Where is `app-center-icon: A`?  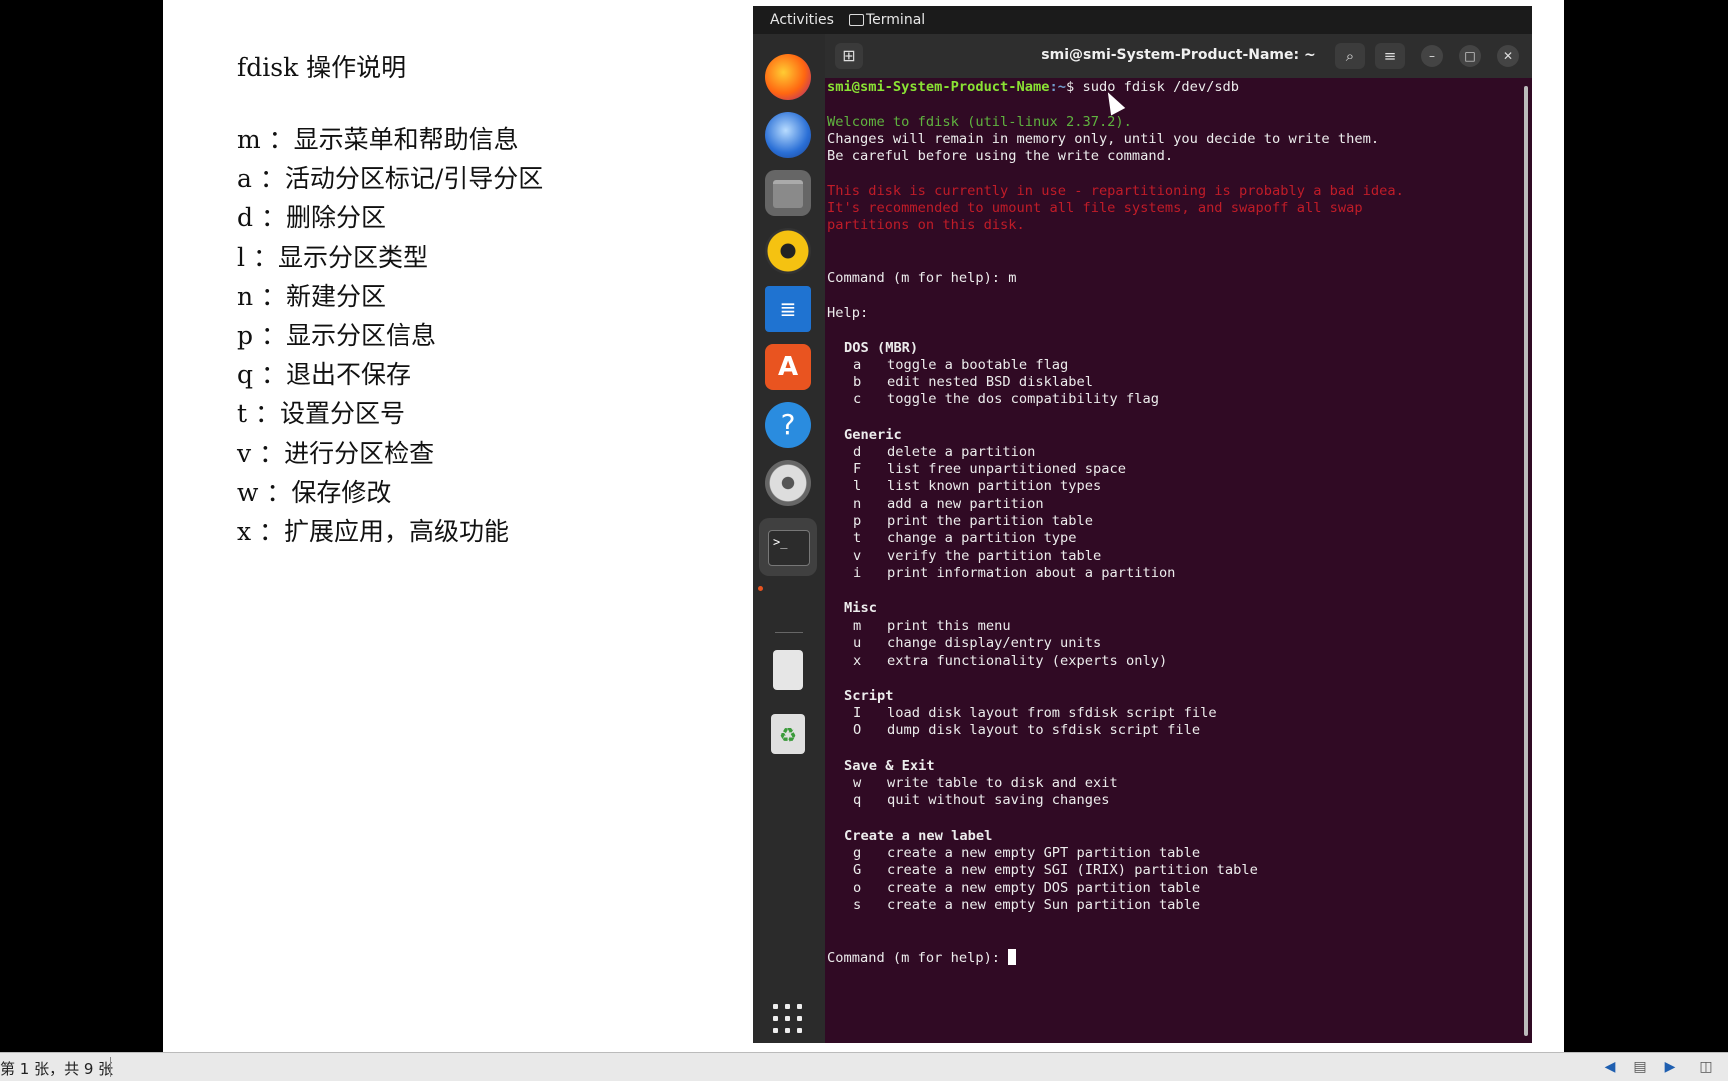
app-center-icon: A is located at coordinates (788, 367).